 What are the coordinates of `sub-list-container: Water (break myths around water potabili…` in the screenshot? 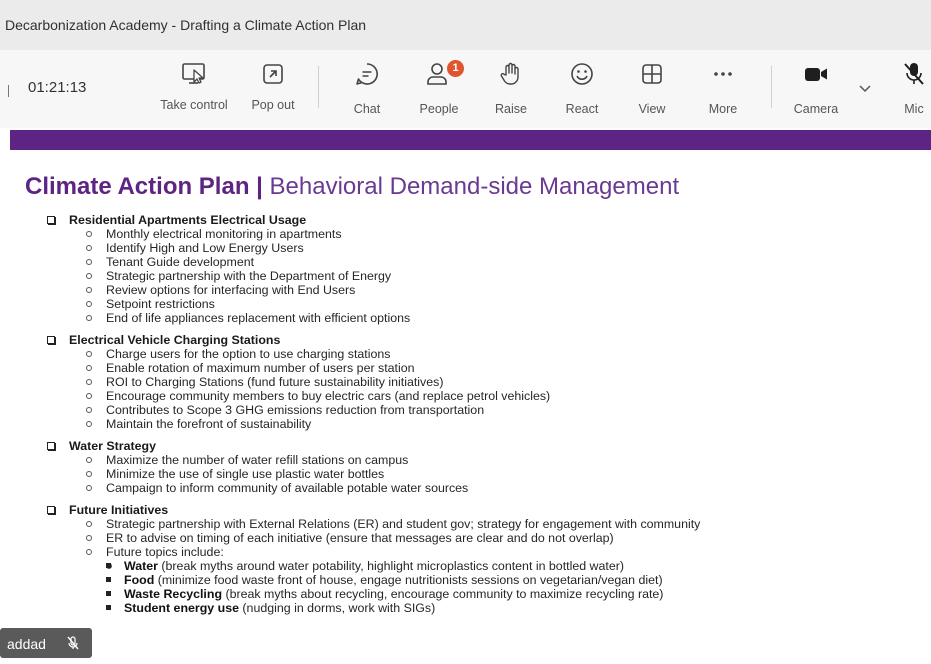 It's located at (515, 587).